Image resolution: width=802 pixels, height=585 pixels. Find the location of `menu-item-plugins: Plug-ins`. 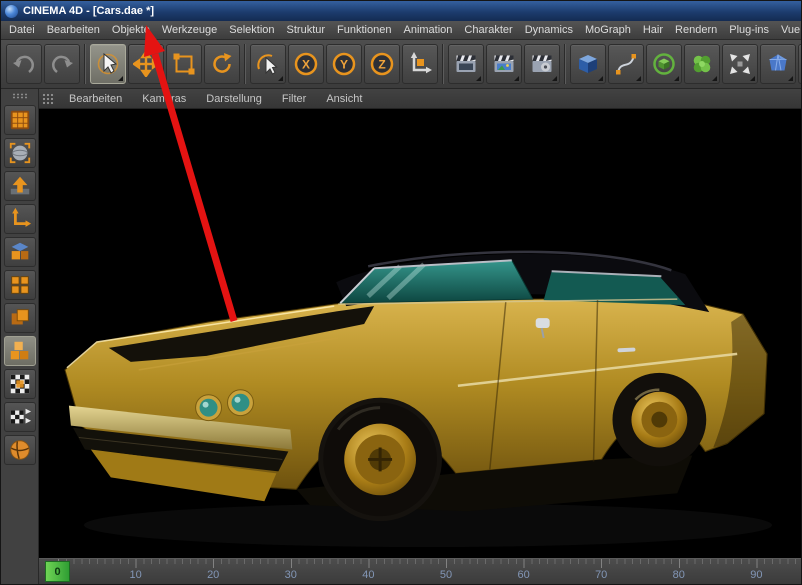

menu-item-plugins: Plug-ins is located at coordinates (749, 30).